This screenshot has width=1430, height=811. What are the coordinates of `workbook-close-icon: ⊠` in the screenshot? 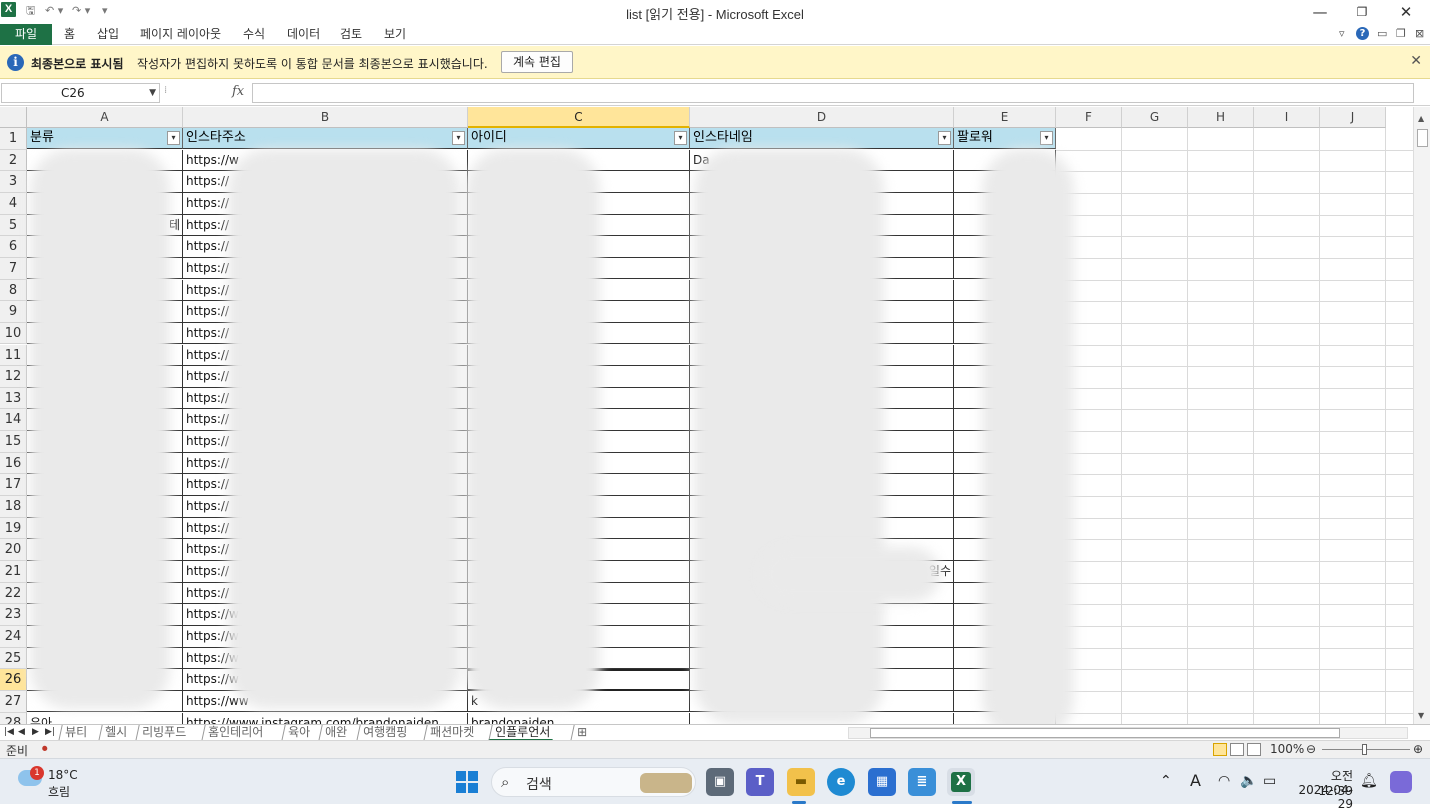 It's located at (1419, 33).